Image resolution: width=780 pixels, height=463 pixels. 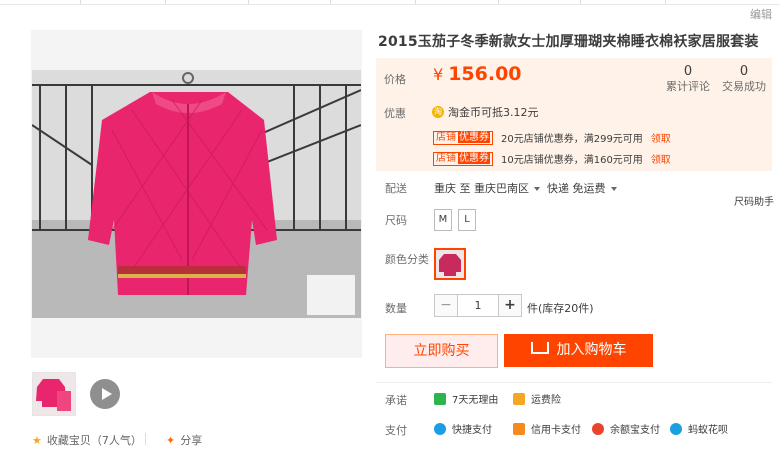 What do you see at coordinates (519, 398) in the screenshot?
I see `shipping-insurance-icon` at bounding box center [519, 398].